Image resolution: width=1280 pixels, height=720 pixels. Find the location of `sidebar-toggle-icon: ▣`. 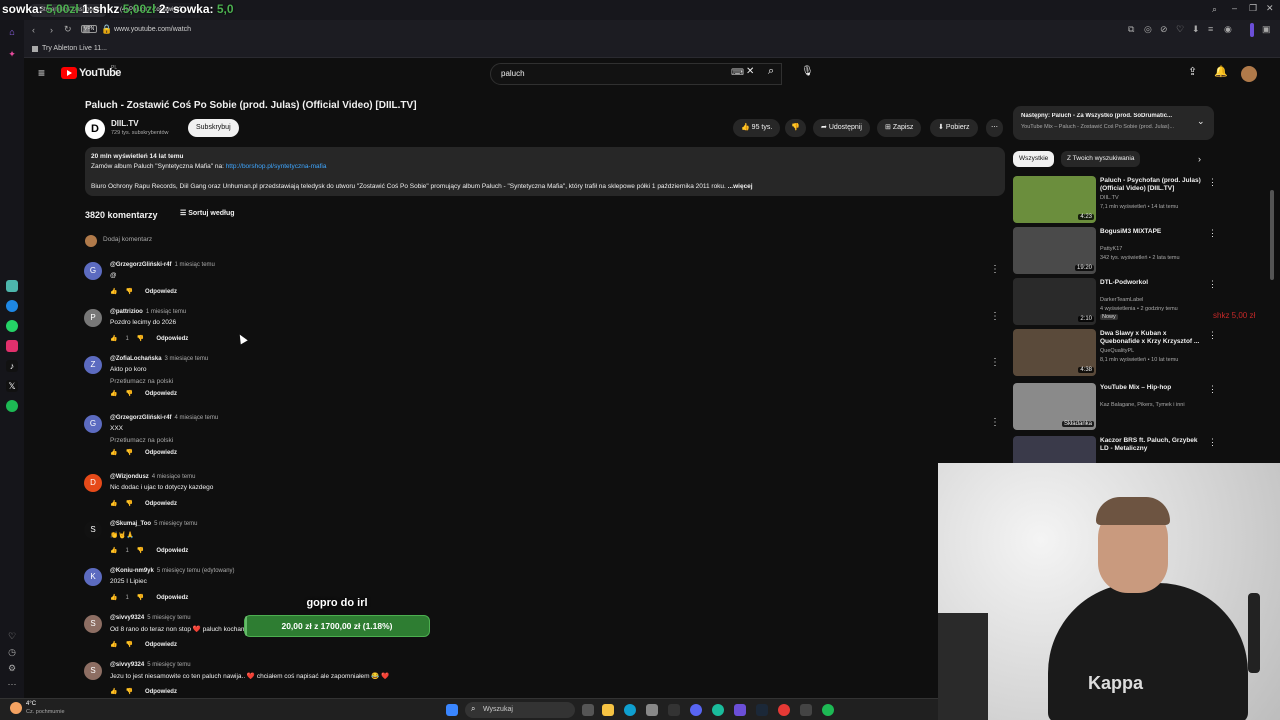

sidebar-toggle-icon: ▣ is located at coordinates (1266, 29).